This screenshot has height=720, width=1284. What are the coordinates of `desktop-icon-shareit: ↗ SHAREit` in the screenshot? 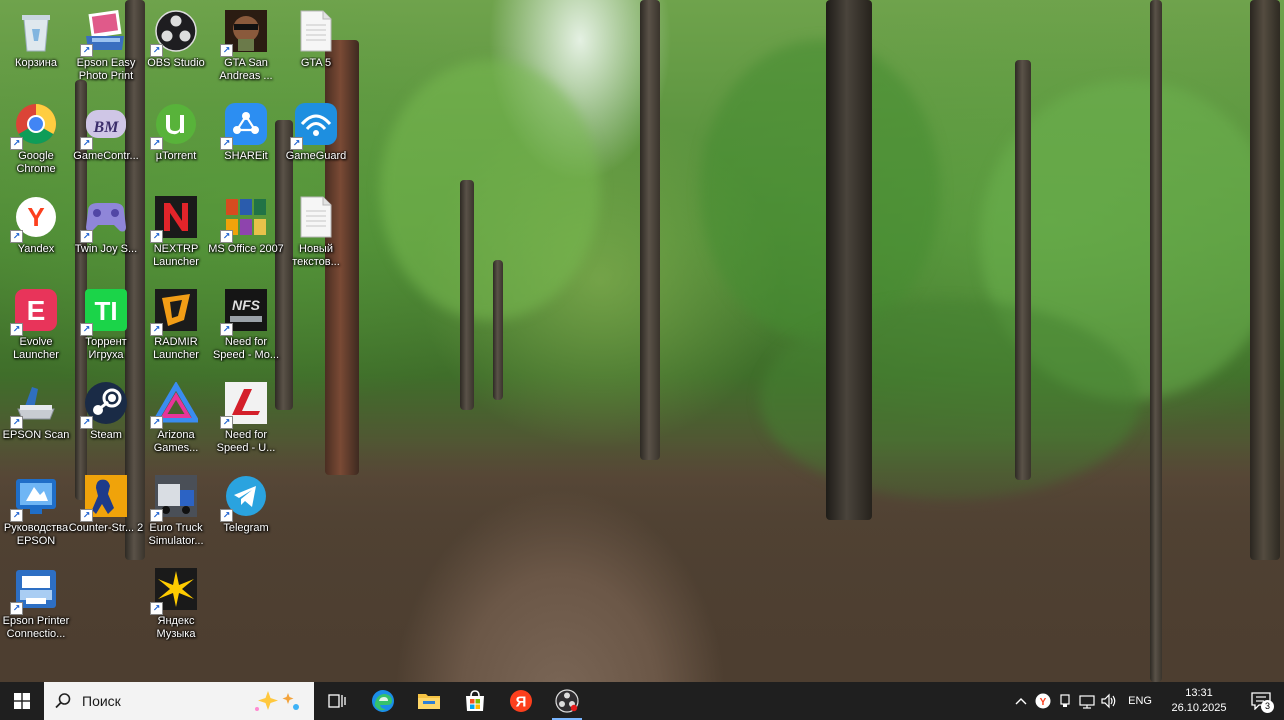 It's located at (246, 141).